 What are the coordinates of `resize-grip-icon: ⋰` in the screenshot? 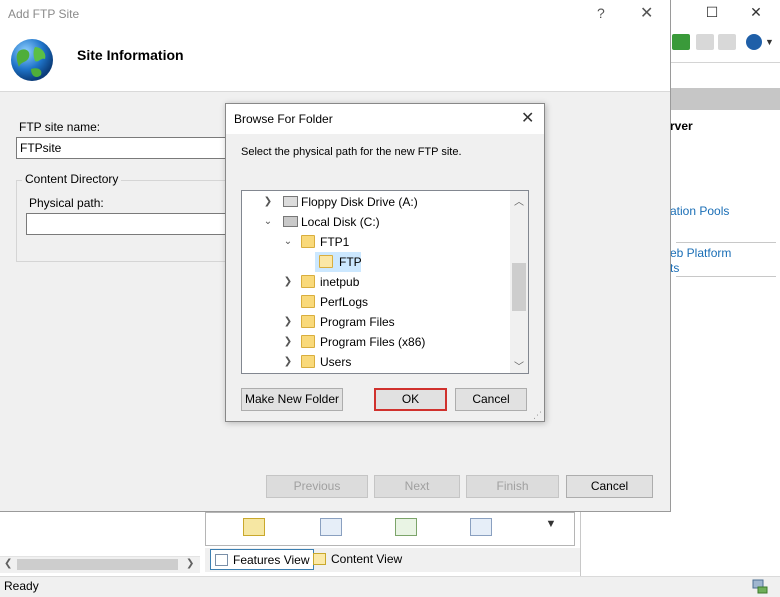 It's located at (537, 415).